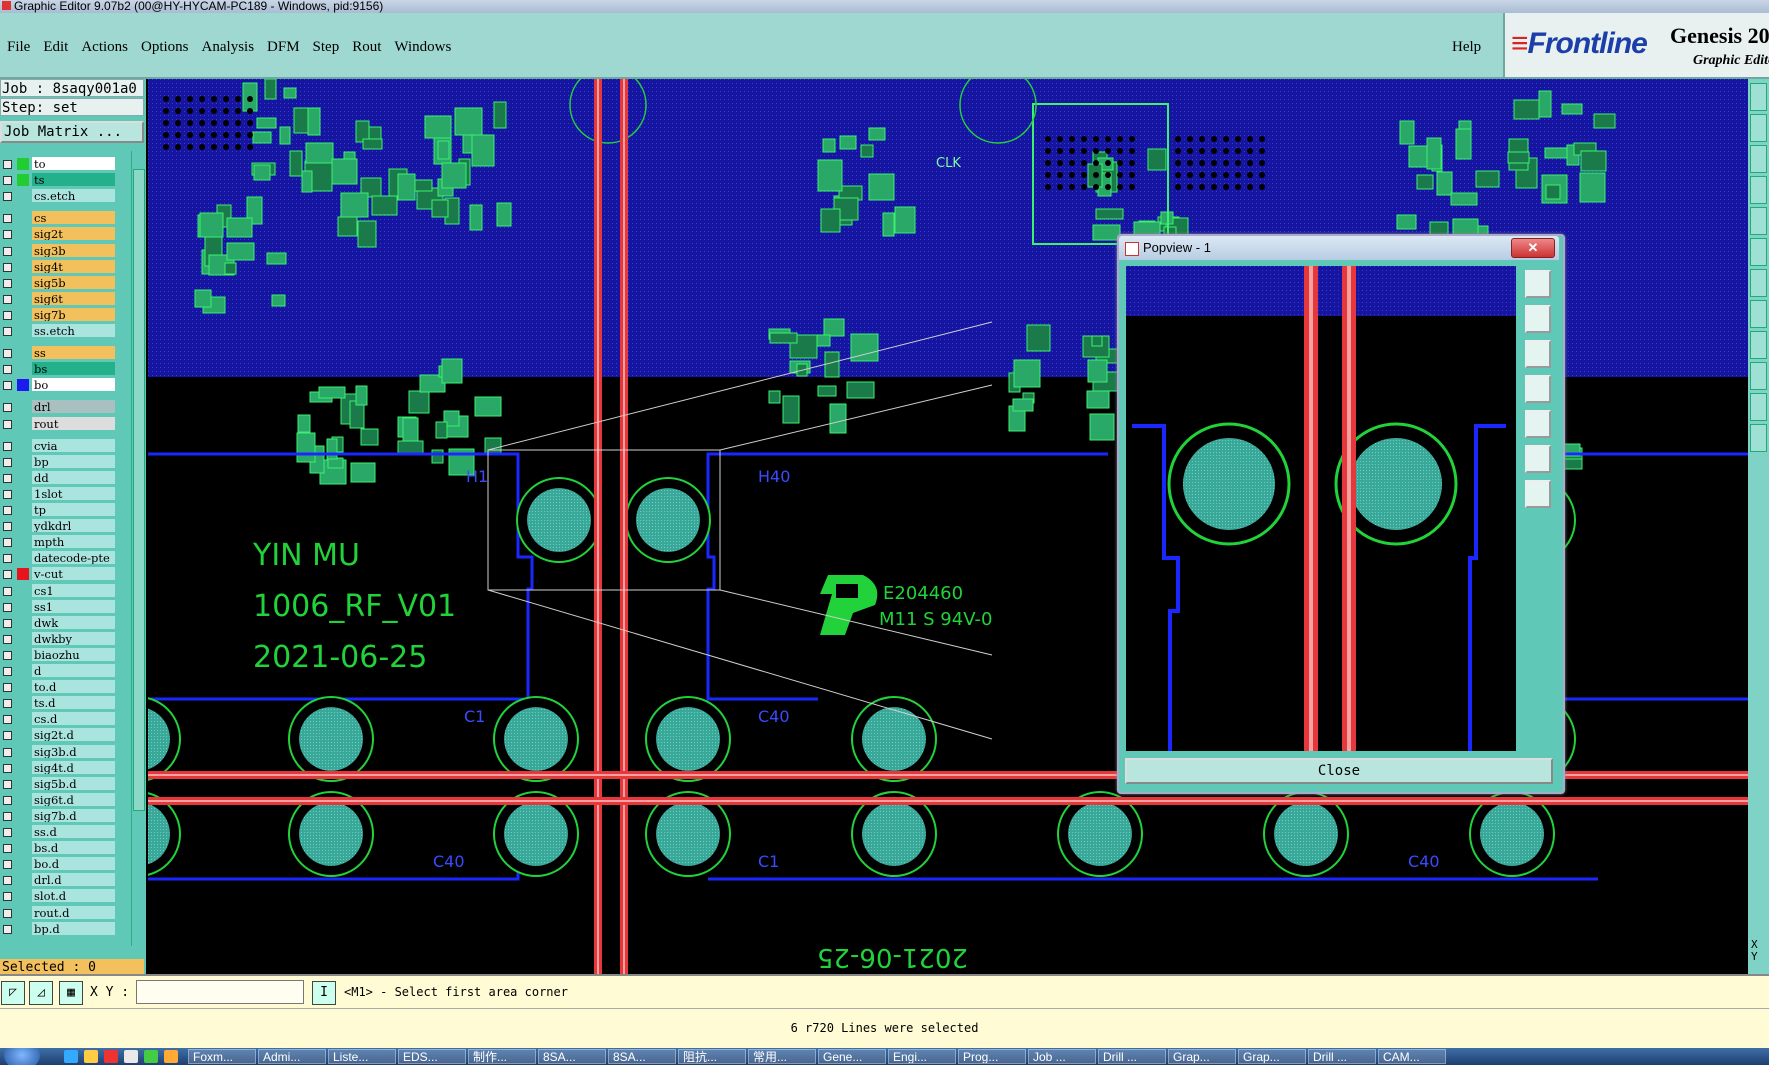 The image size is (1769, 1065). Describe the element at coordinates (58, 703) in the screenshot. I see `layer-row: ts.d` at that location.